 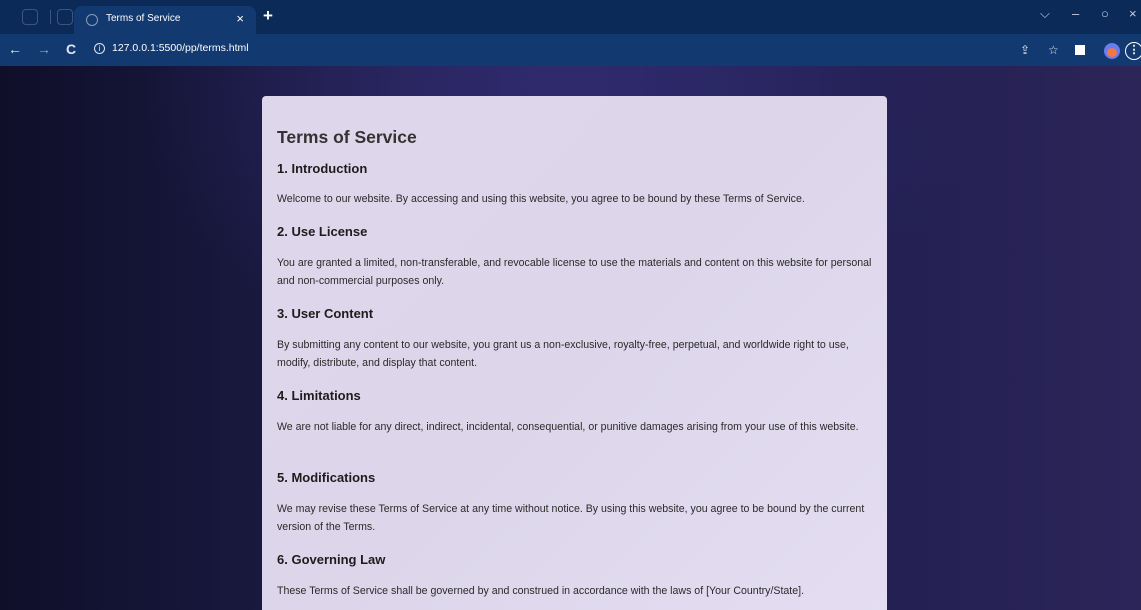 What do you see at coordinates (319, 395) in the screenshot?
I see `section-heading-limitations: 4. Limitations` at bounding box center [319, 395].